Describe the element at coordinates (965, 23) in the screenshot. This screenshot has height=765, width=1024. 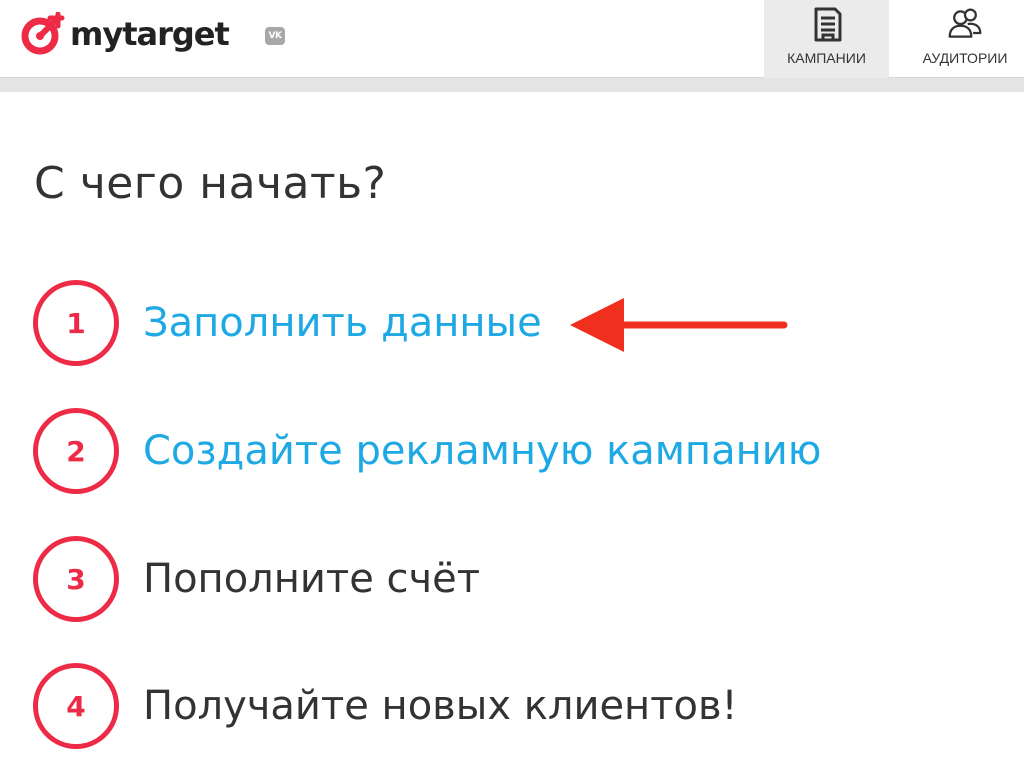
I see `users-icon` at that location.